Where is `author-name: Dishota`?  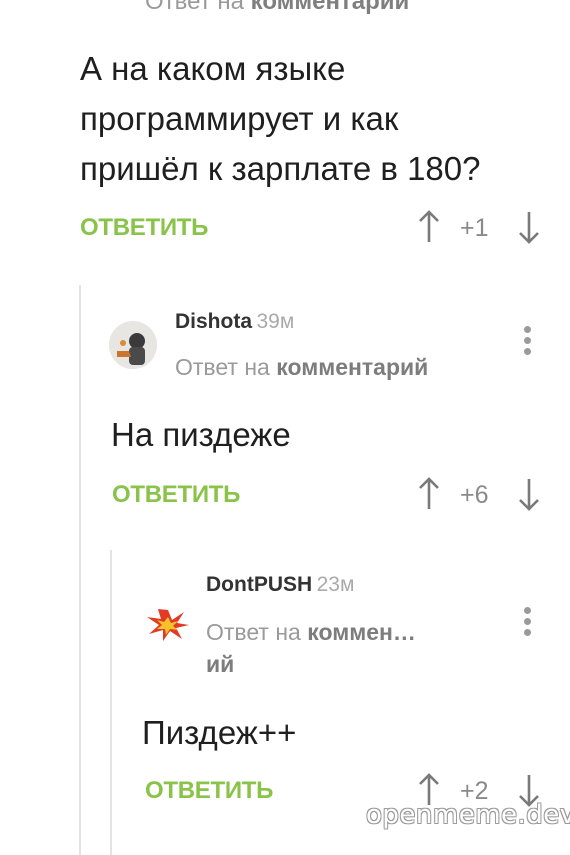
author-name: Dishota is located at coordinates (213, 321).